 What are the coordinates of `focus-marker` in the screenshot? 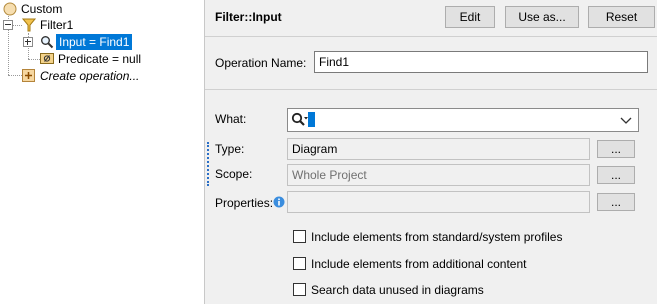 It's located at (208, 164).